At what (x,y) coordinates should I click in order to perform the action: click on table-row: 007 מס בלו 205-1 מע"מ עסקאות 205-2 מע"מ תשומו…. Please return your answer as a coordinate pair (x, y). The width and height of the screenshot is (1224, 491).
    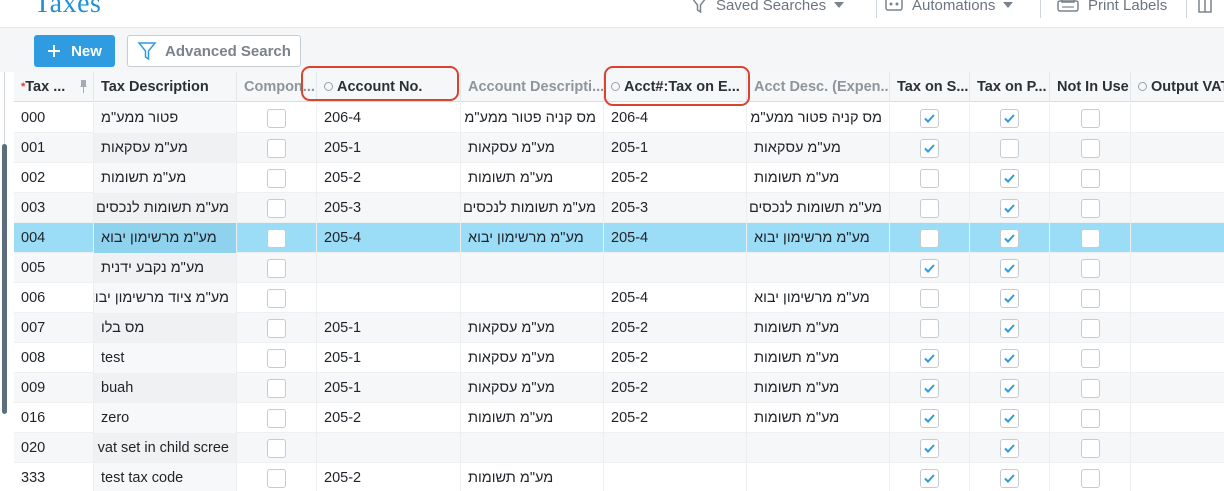
    Looking at the image, I should click on (619, 328).